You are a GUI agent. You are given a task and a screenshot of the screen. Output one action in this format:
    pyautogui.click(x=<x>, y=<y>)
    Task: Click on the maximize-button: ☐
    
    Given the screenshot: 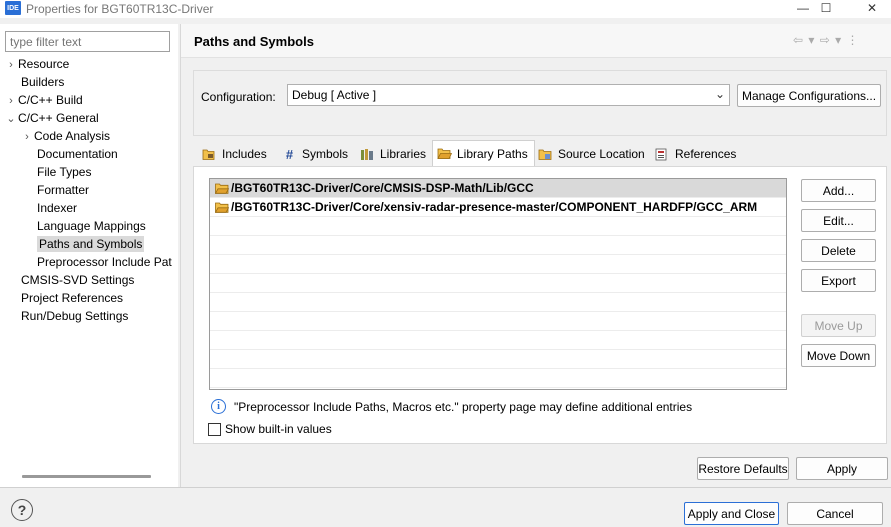 What is the action you would take?
    pyautogui.click(x=826, y=8)
    